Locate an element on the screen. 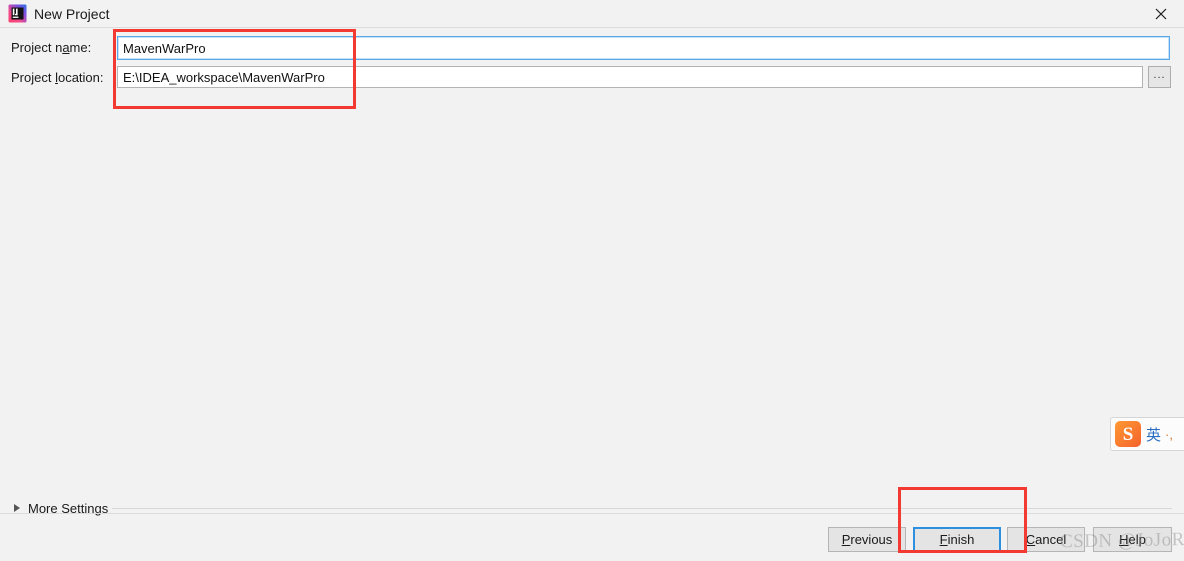  project-name-input: MavenWarPro is located at coordinates (643, 48).